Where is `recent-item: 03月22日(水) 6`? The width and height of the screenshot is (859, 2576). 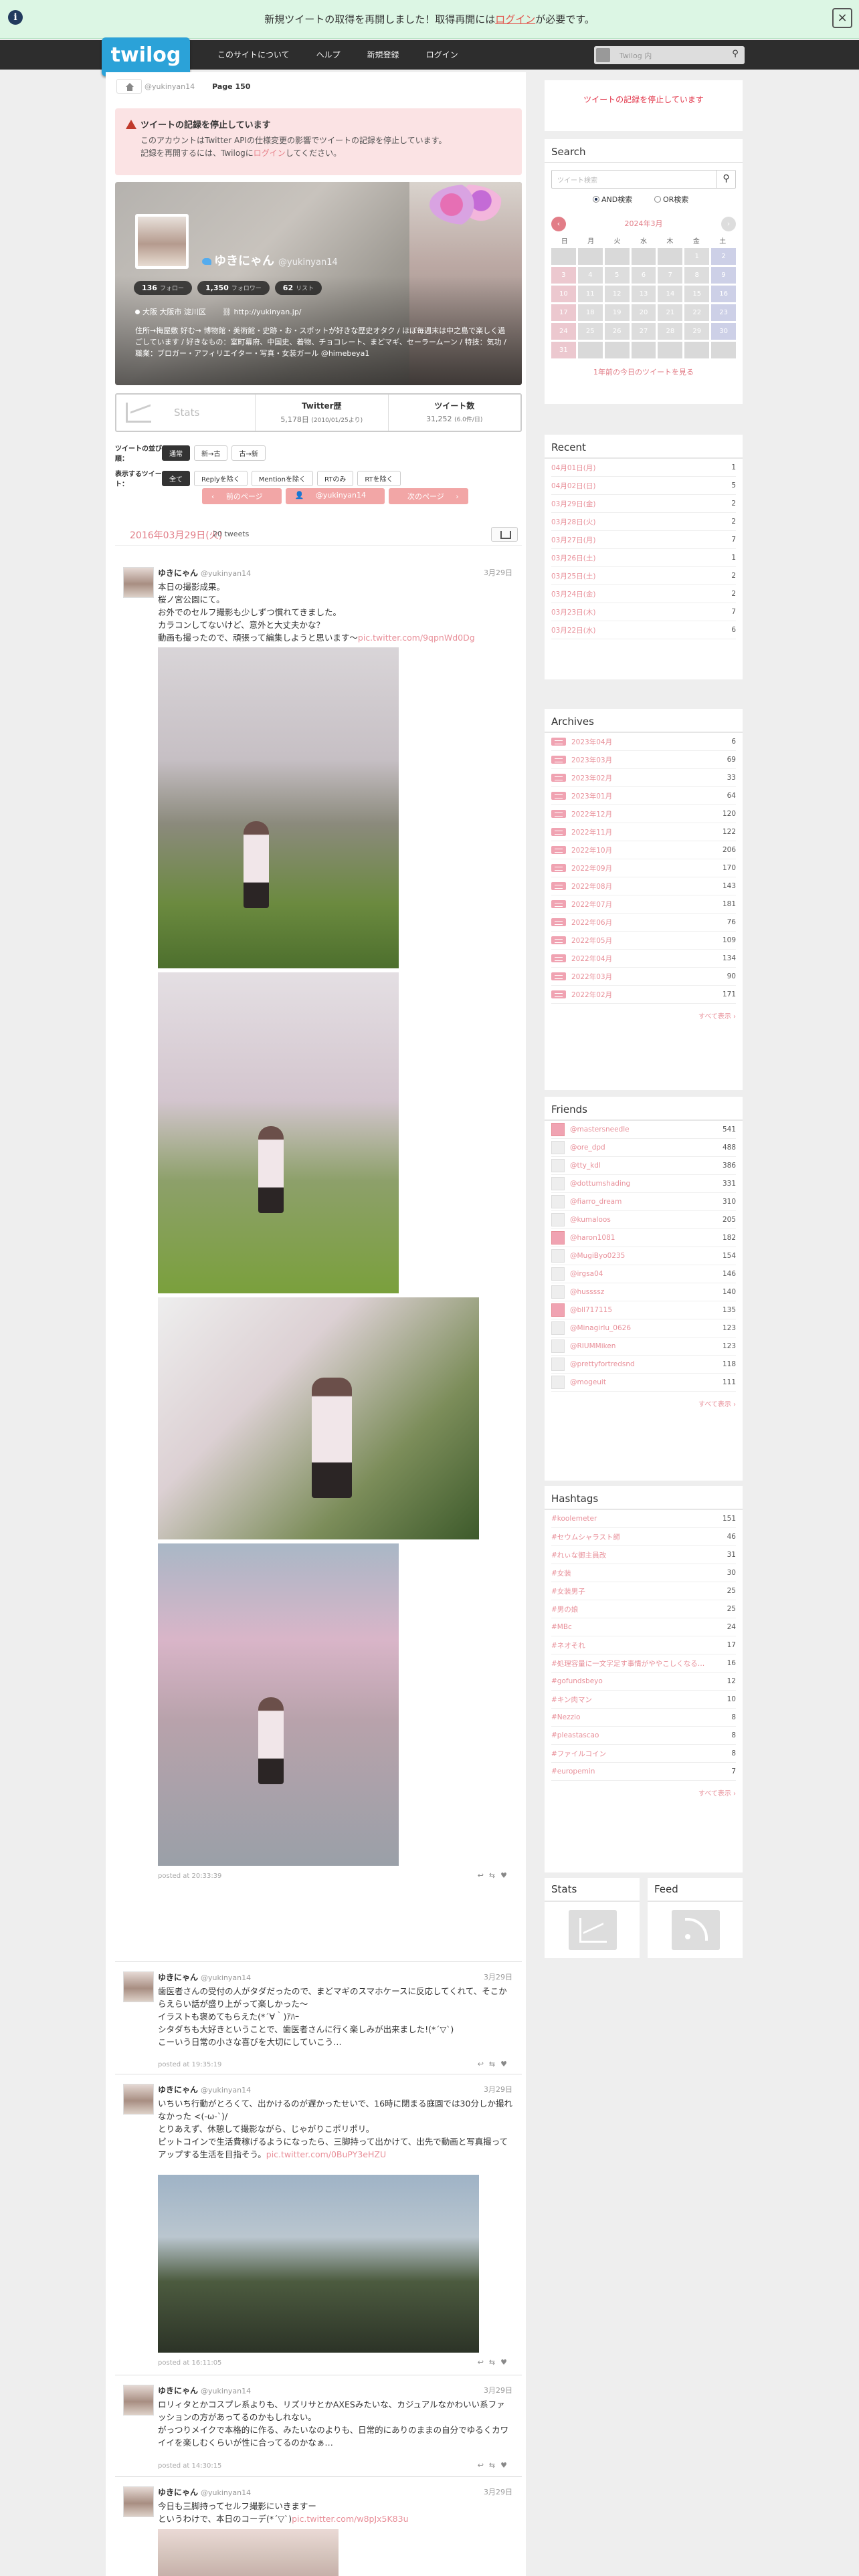 recent-item: 03月22日(水) 6 is located at coordinates (644, 630).